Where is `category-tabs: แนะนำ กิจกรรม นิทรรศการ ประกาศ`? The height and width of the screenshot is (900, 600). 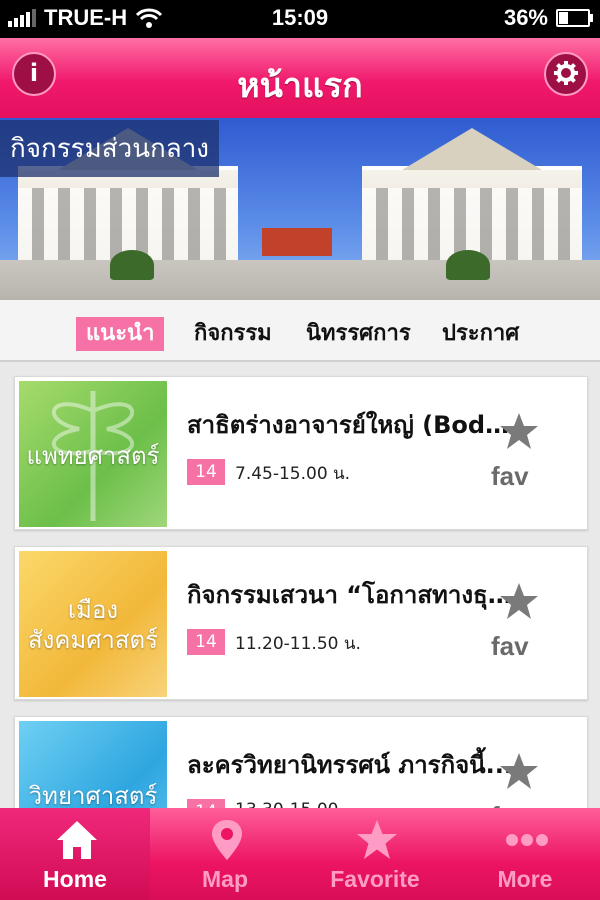 category-tabs: แนะนำ กิจกรรม นิทรรศการ ประกาศ is located at coordinates (300, 331).